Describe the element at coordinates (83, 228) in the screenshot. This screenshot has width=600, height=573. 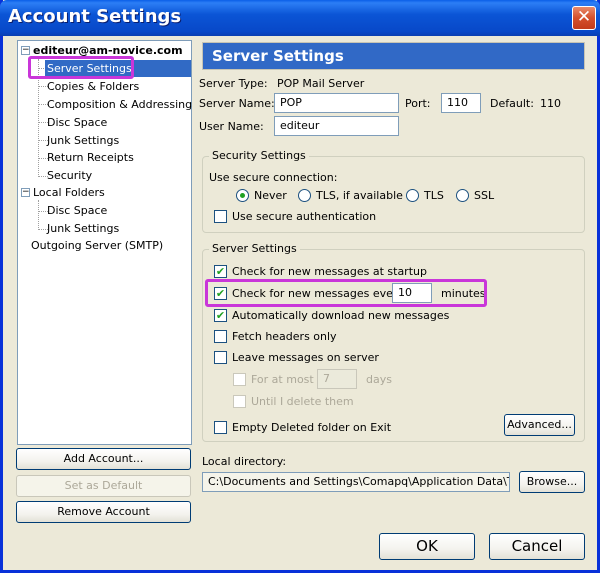
I see `tree-item-local-junk-settings: Junk Settings` at that location.